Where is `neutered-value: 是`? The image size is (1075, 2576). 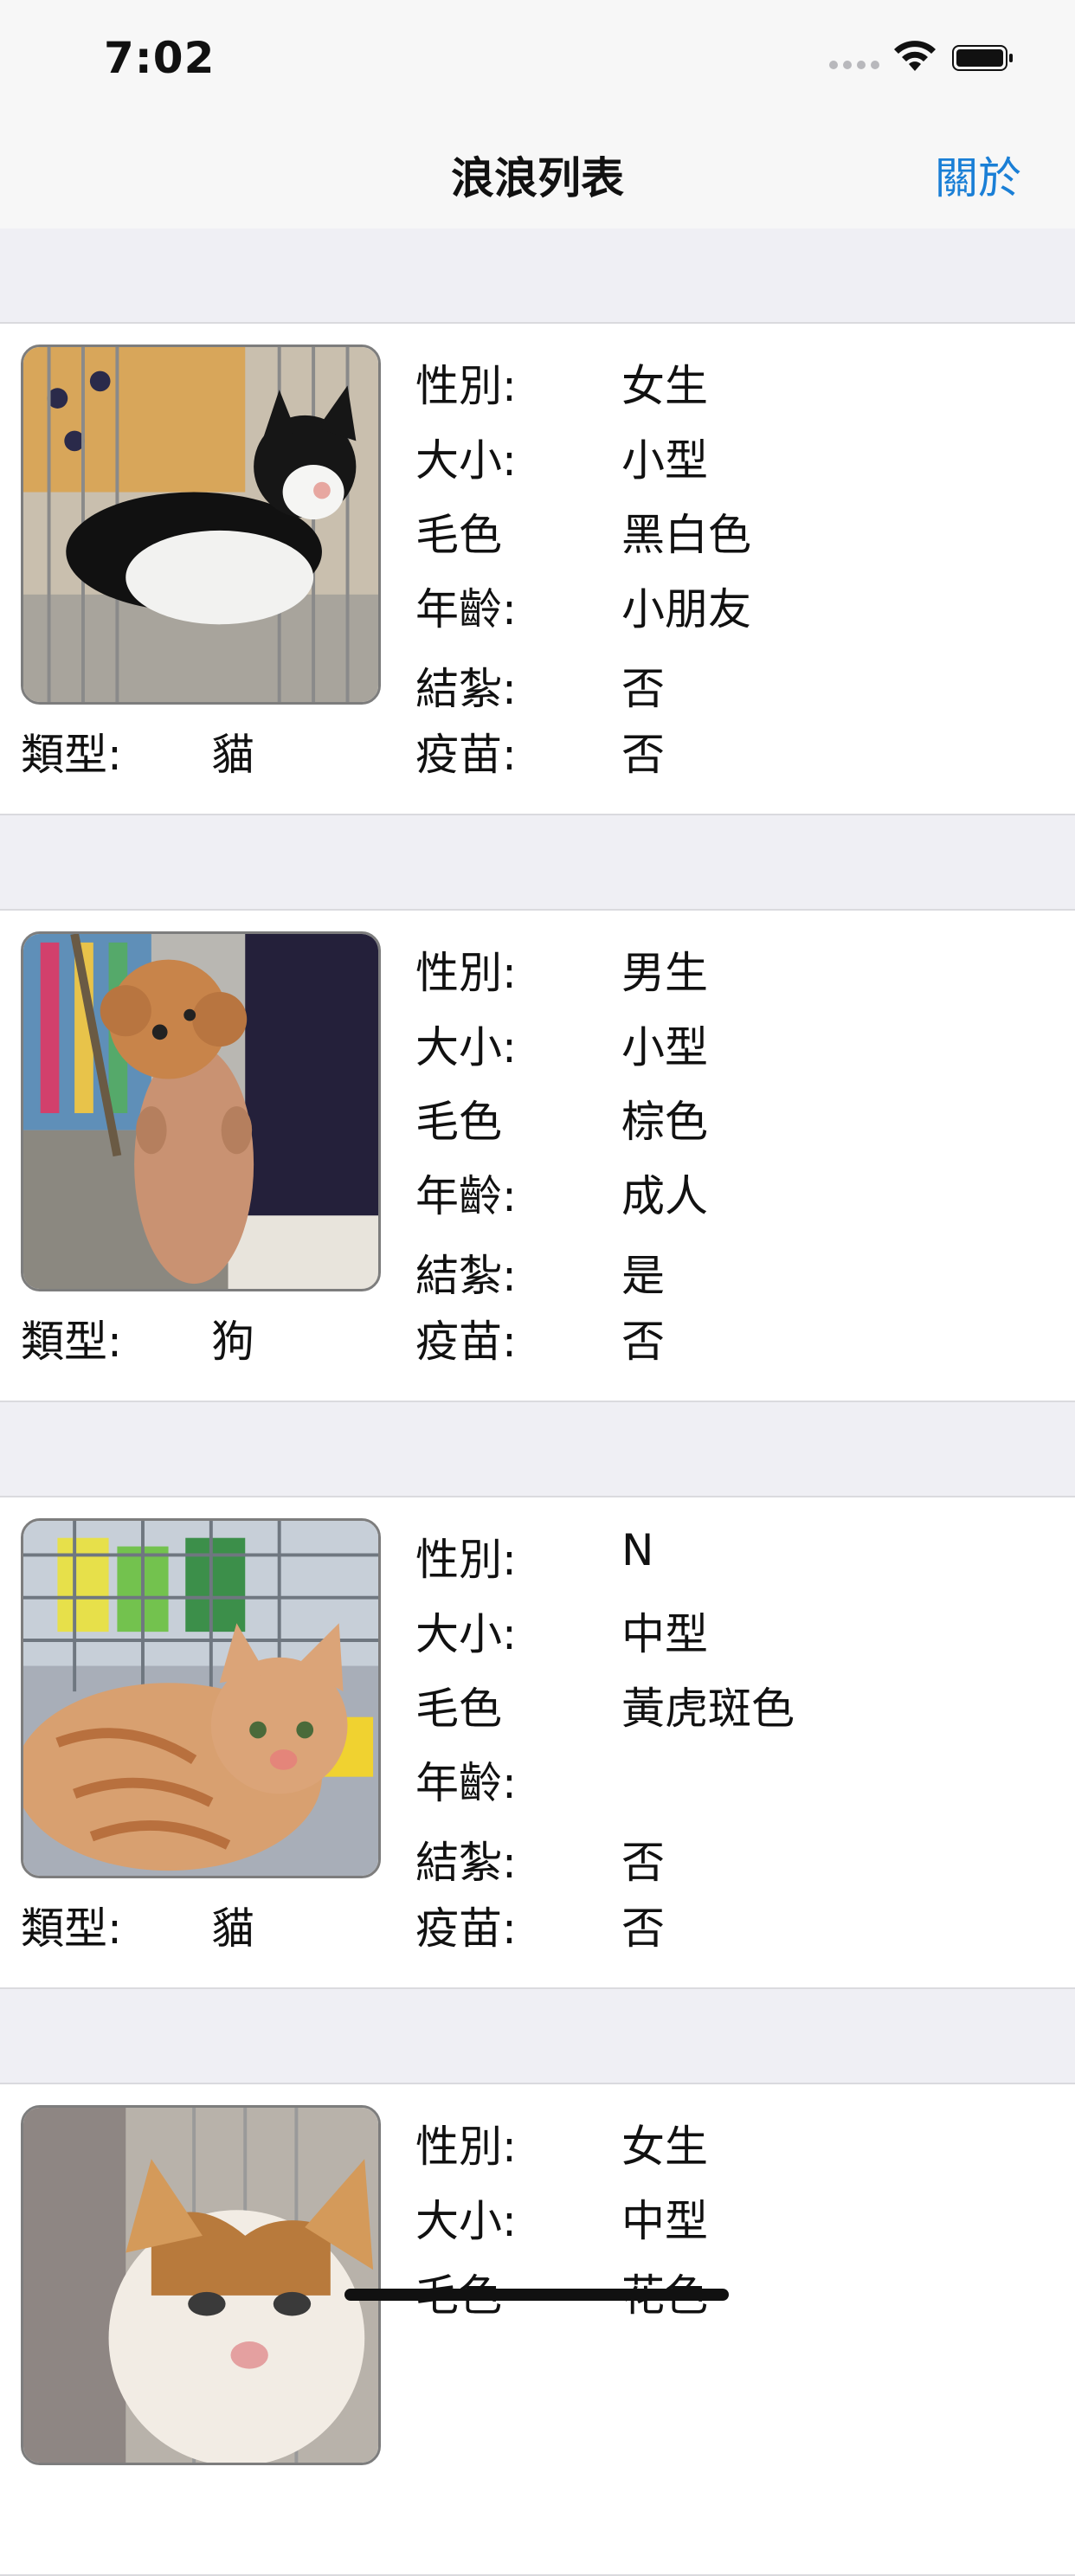 neutered-value: 是 is located at coordinates (643, 1276).